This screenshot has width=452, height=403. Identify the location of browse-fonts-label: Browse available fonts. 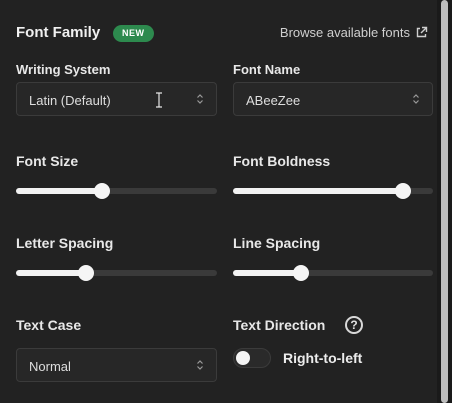
(344, 32).